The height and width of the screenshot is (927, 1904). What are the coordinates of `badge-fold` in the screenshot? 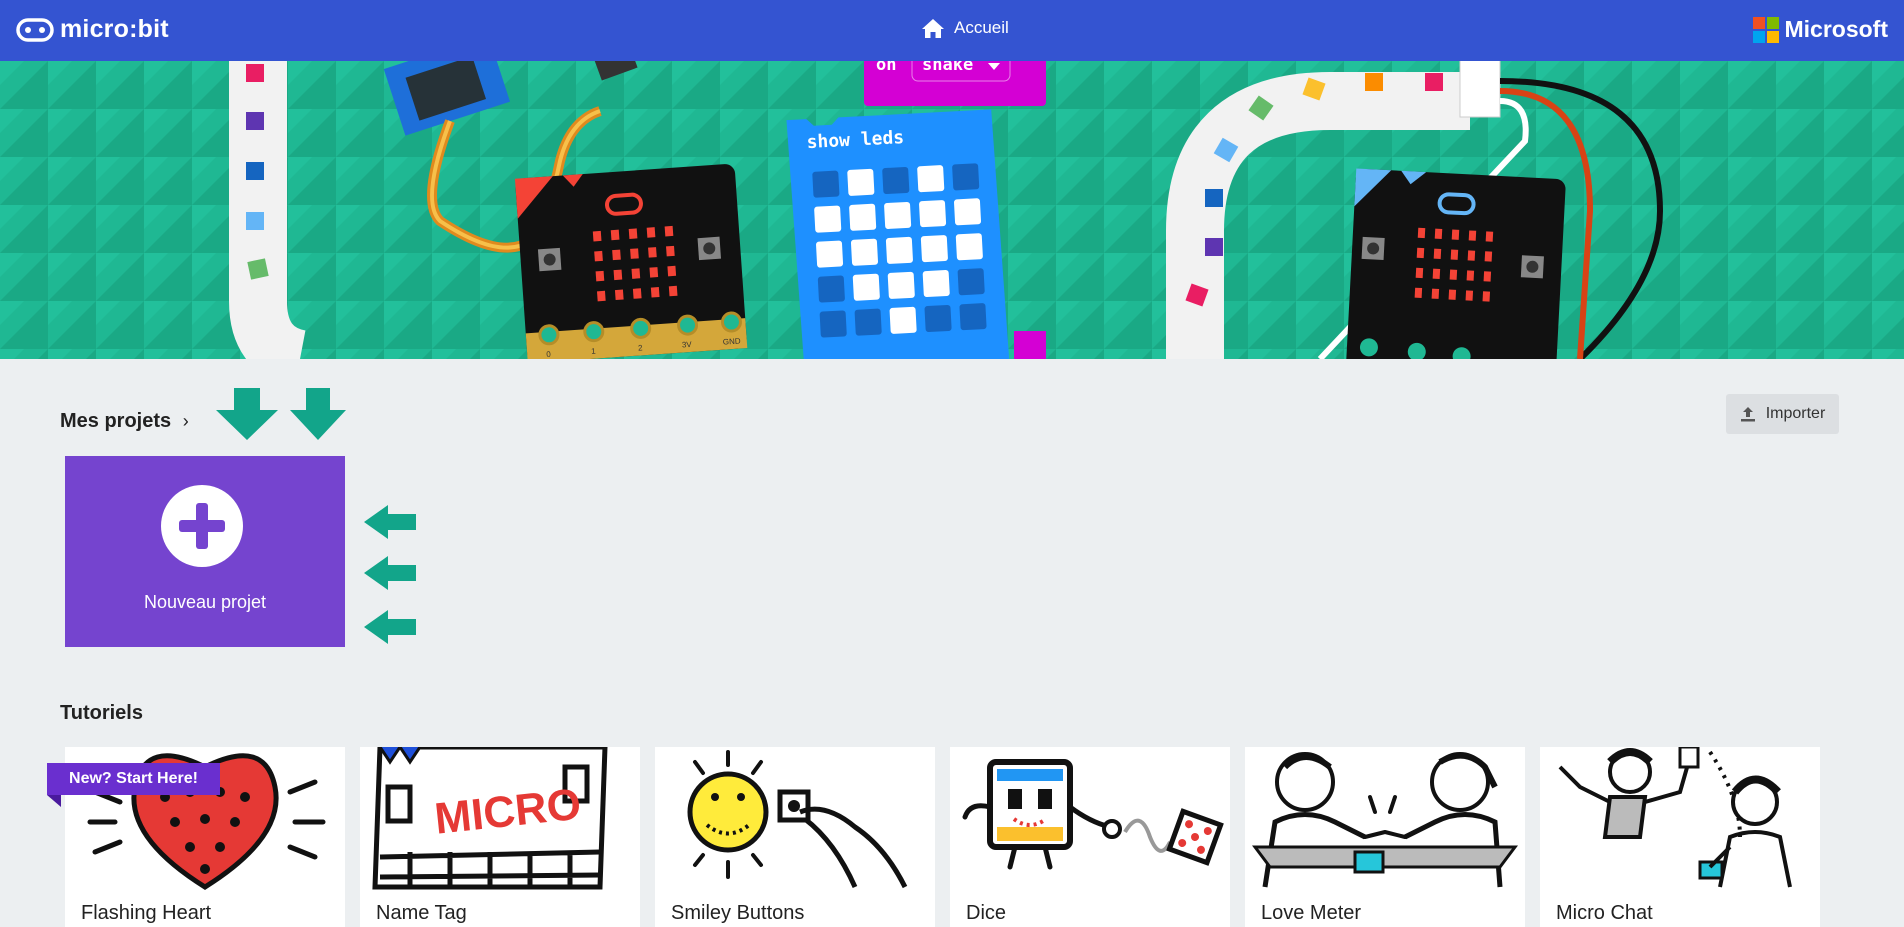 It's located at (54, 801).